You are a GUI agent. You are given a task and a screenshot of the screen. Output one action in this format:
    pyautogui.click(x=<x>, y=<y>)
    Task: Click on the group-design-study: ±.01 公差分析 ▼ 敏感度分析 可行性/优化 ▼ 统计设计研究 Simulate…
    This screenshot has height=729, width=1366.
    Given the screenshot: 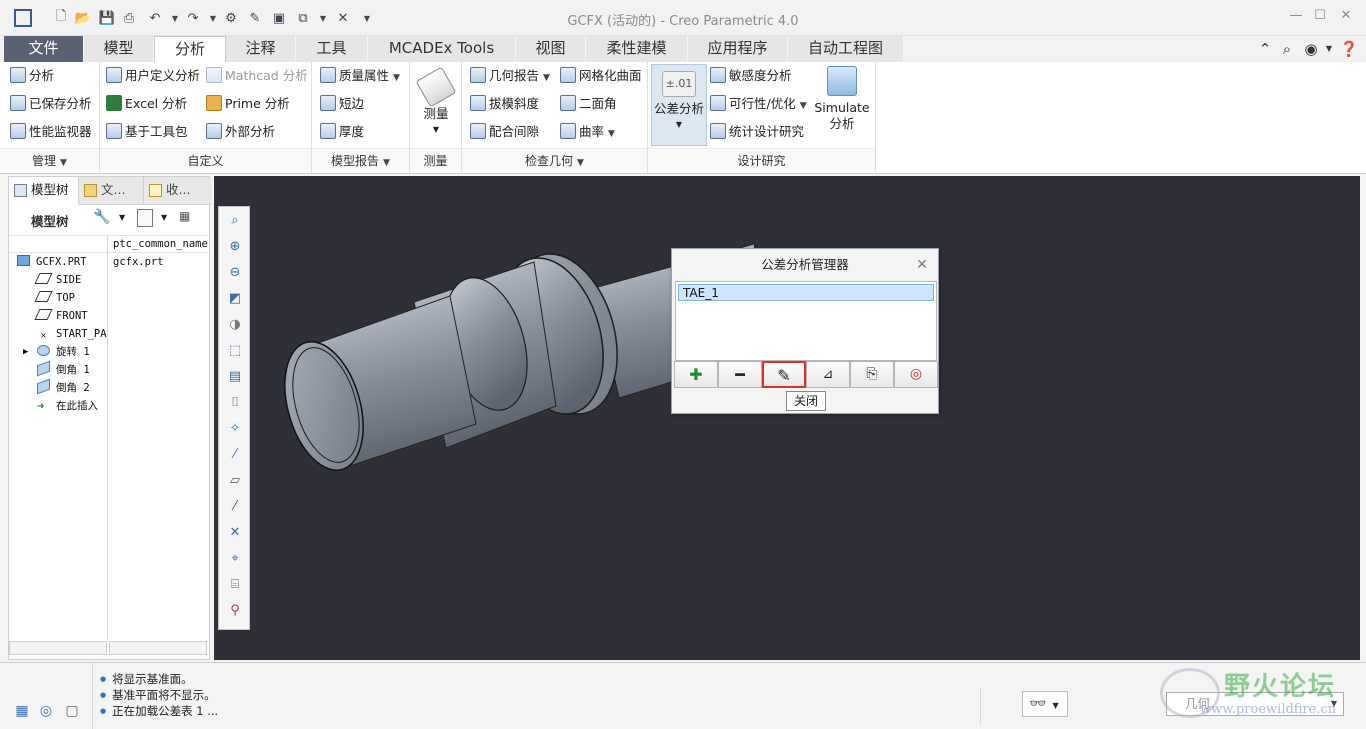 What is the action you would take?
    pyautogui.click(x=762, y=118)
    